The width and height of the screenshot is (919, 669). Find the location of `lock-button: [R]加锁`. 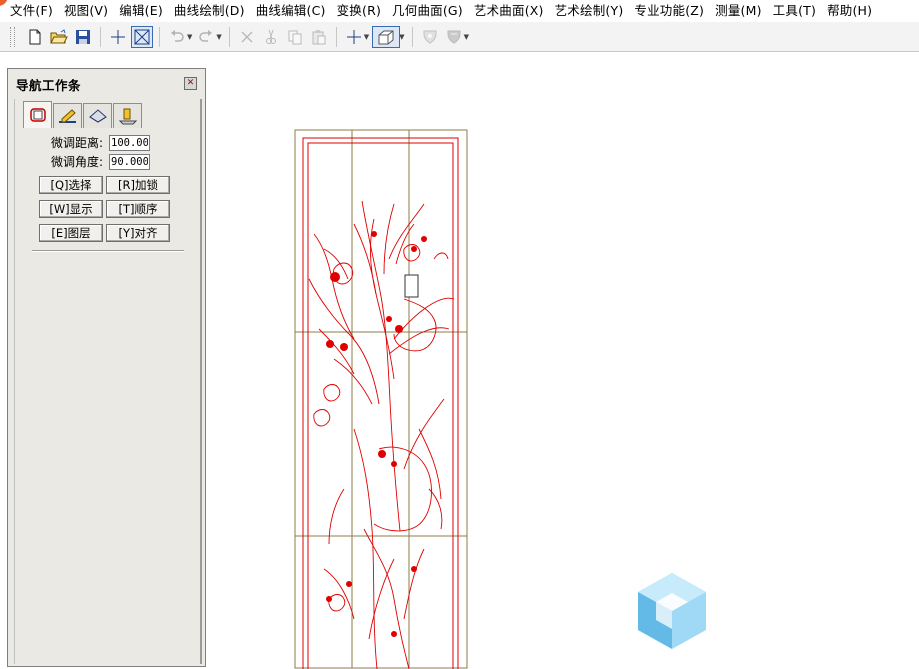

lock-button: [R]加锁 is located at coordinates (138, 185).